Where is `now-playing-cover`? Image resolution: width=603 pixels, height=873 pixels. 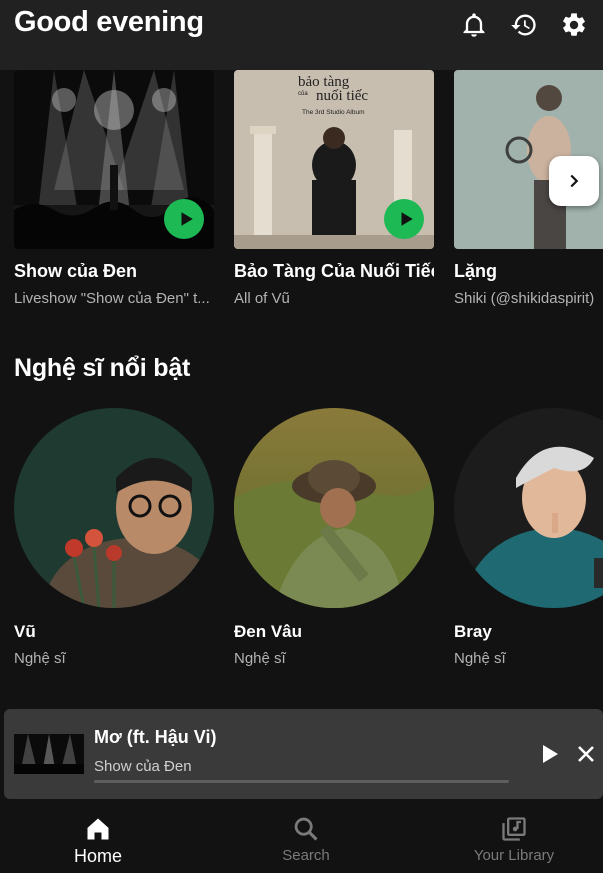
now-playing-cover is located at coordinates (49, 754).